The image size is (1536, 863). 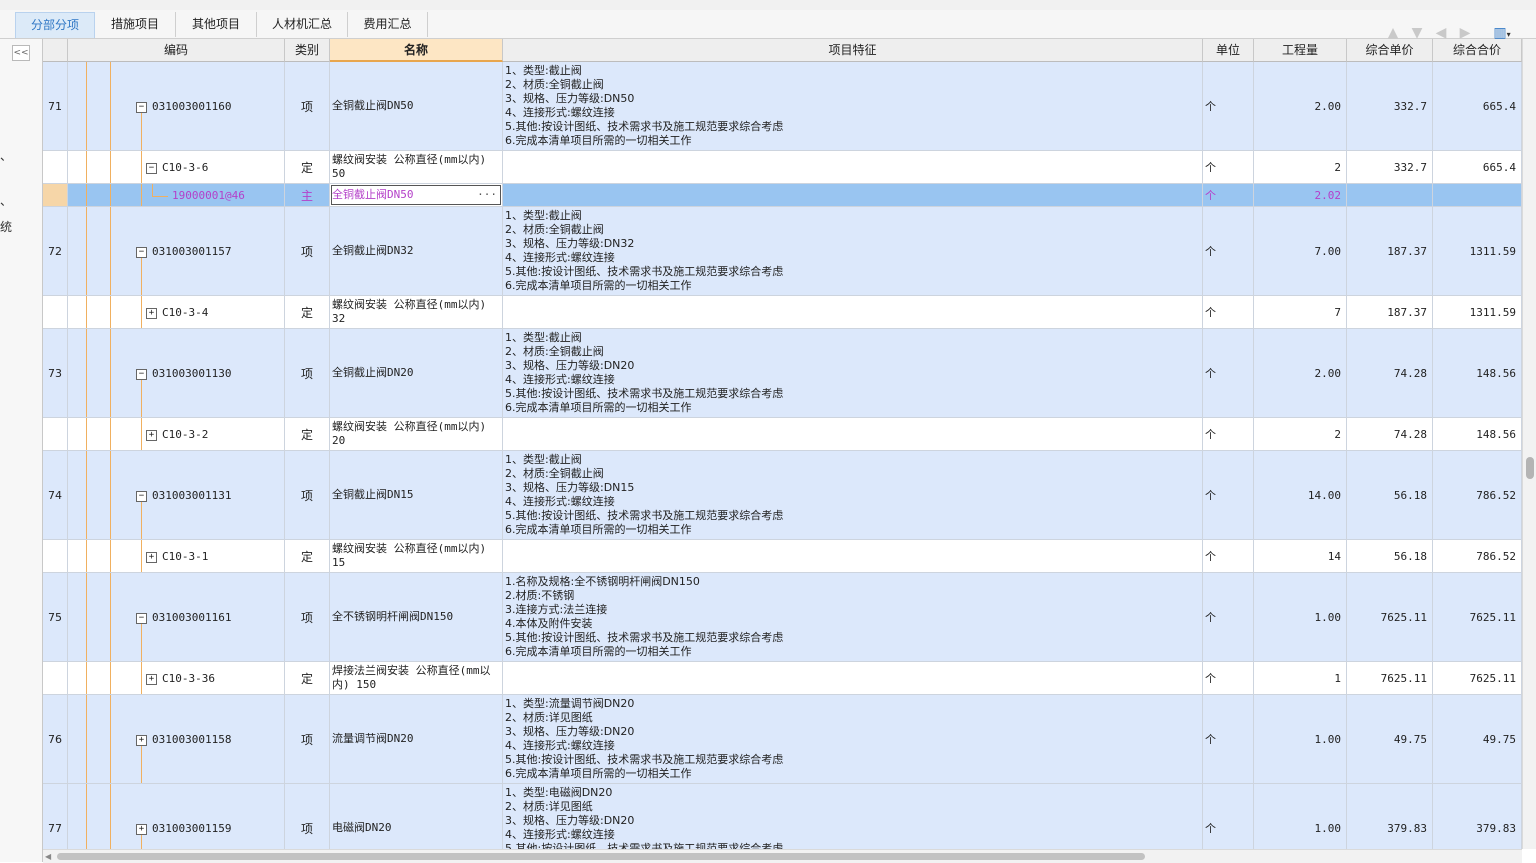 What do you see at coordinates (416, 50) in the screenshot?
I see `header-name: 名称` at bounding box center [416, 50].